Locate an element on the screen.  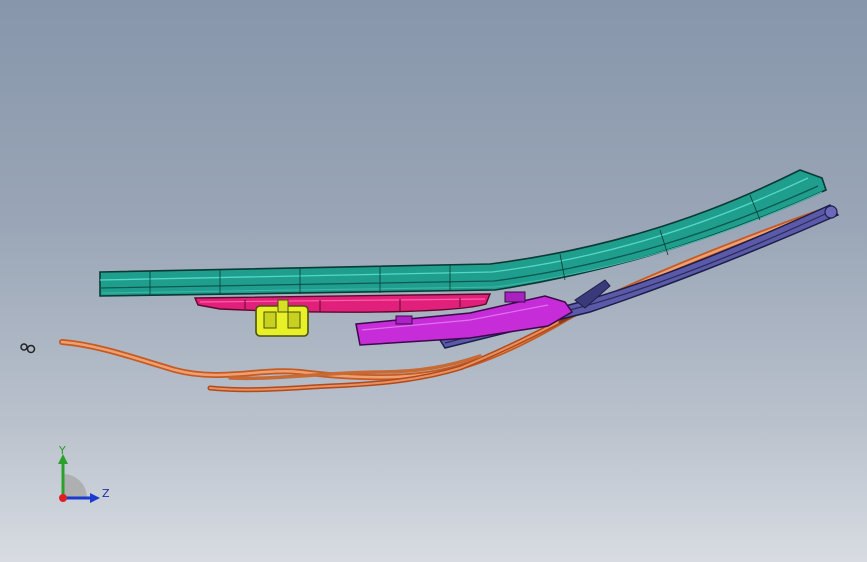
orientation-triad: Y Z is located at coordinates (84, 473).